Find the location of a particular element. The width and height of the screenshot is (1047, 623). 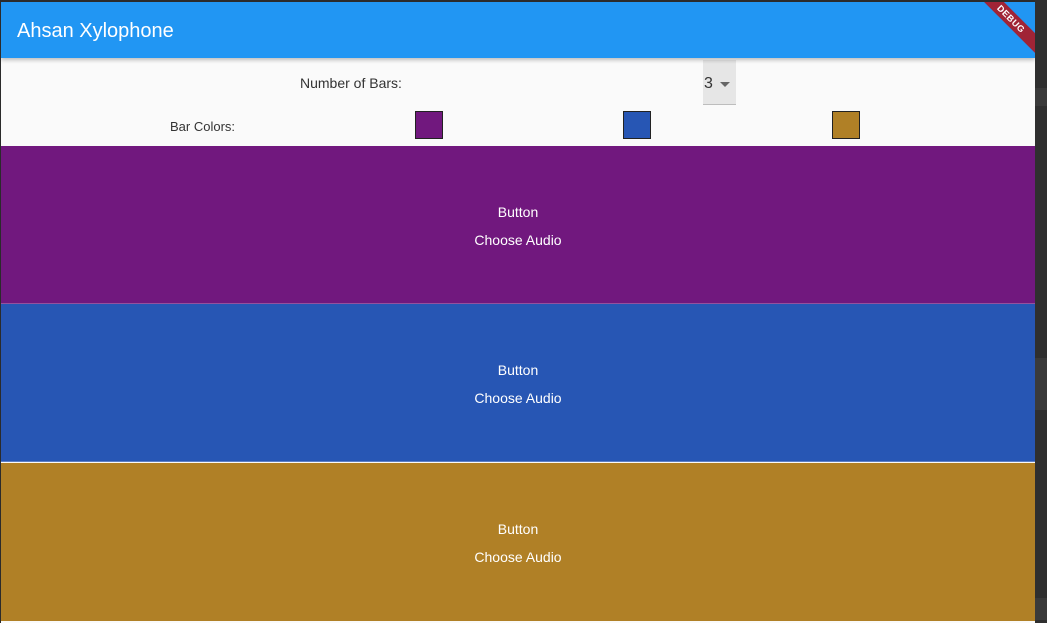

bar-colors-label: Bar Colors: is located at coordinates (203, 126).